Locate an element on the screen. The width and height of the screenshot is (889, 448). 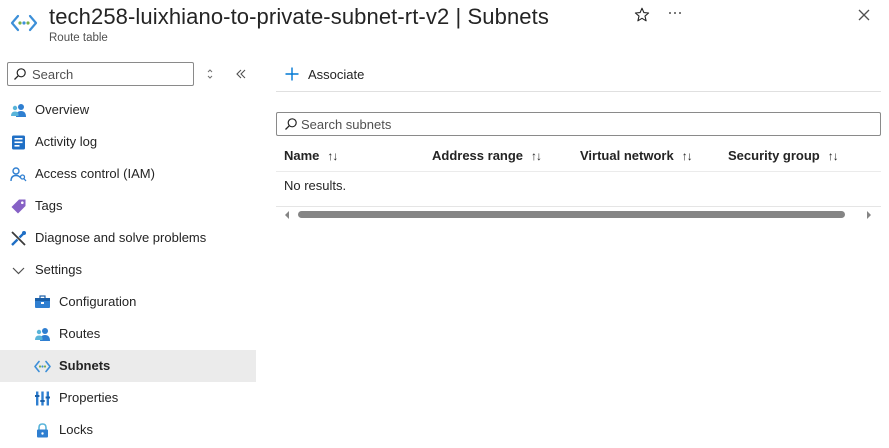
sidebar-item-diagnose: Diagnose and solve problems is located at coordinates (128, 238).